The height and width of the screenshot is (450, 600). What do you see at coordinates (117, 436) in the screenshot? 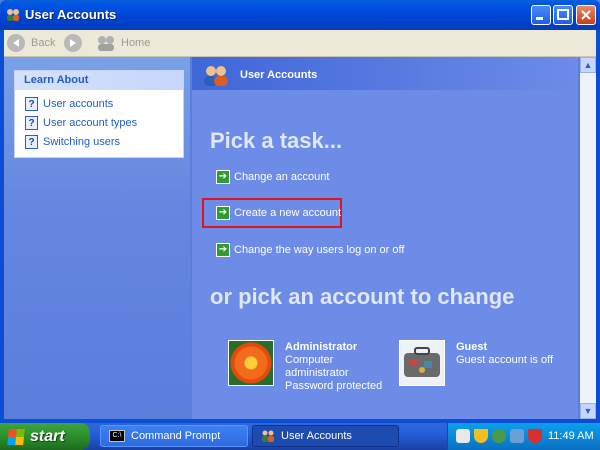
I see `command-prompt-icon: C:\` at bounding box center [117, 436].